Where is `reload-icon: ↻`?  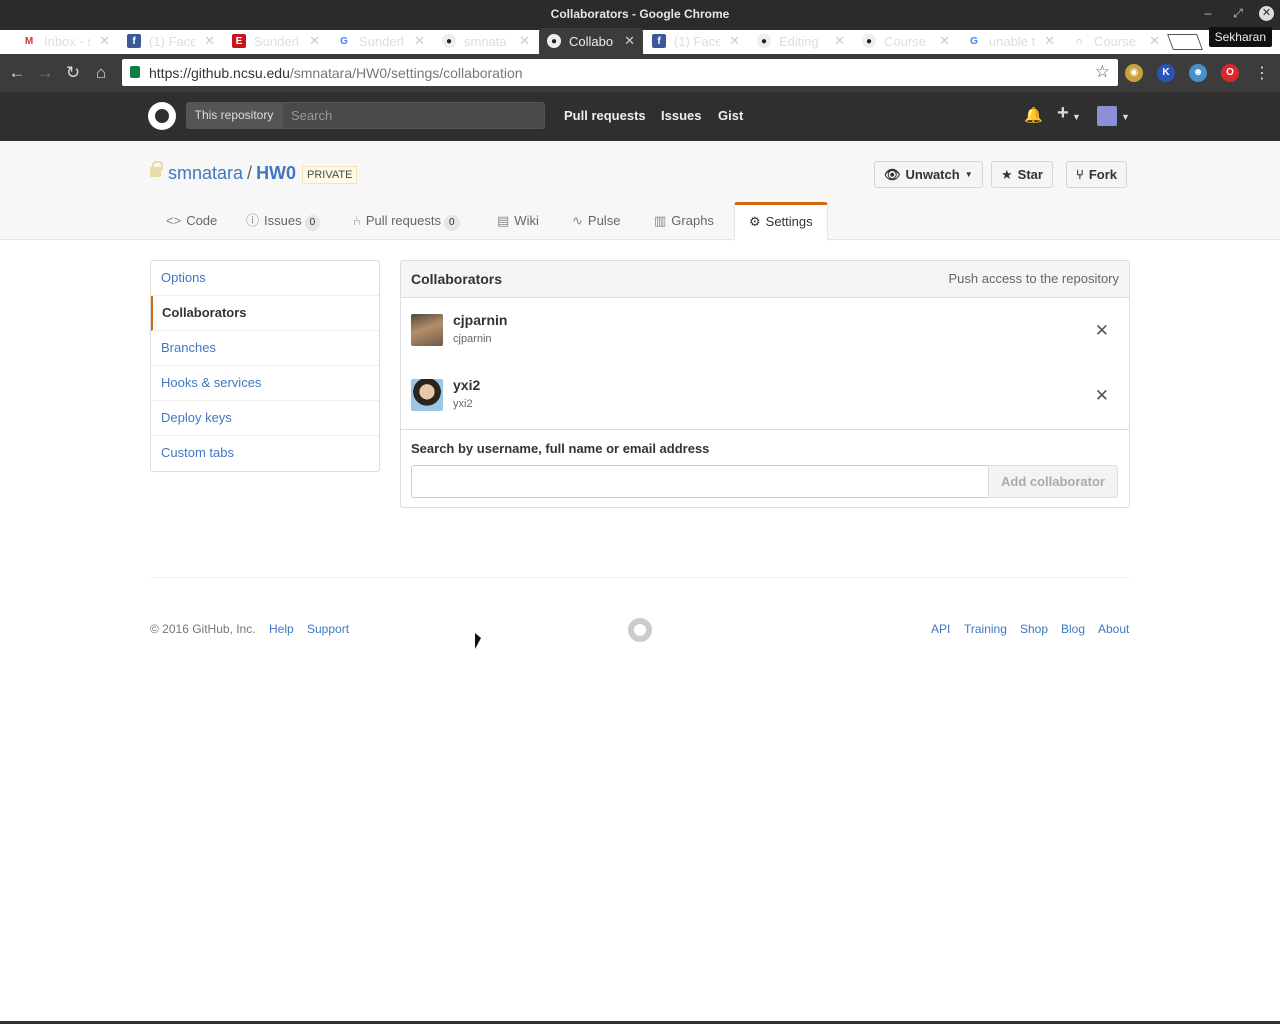 reload-icon: ↻ is located at coordinates (73, 73).